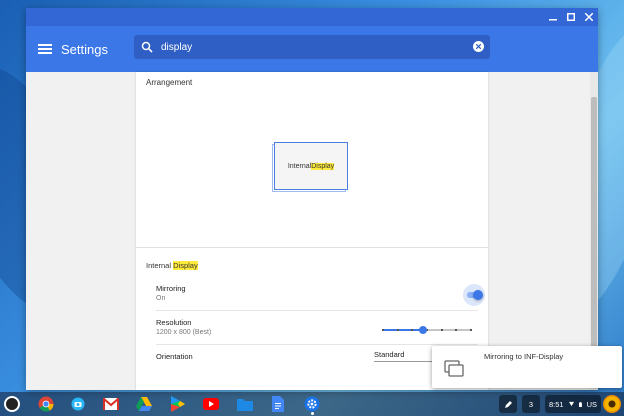 The width and height of the screenshot is (624, 416). I want to click on battery-icon, so click(580, 404).